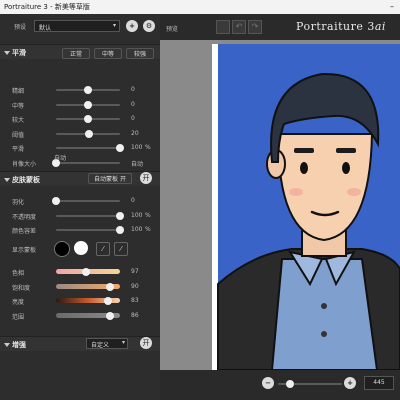  I want to click on color-slider-value: 86, so click(135, 315).